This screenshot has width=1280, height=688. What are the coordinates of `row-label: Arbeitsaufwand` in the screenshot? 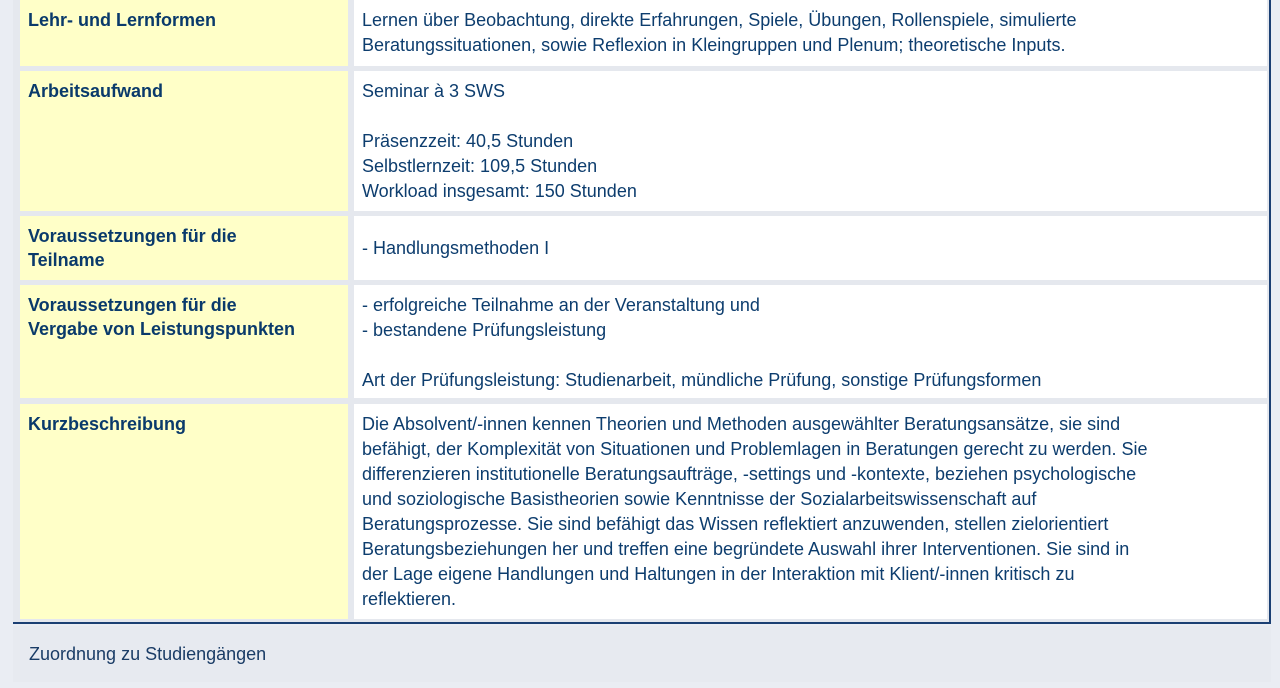 It's located at (184, 141).